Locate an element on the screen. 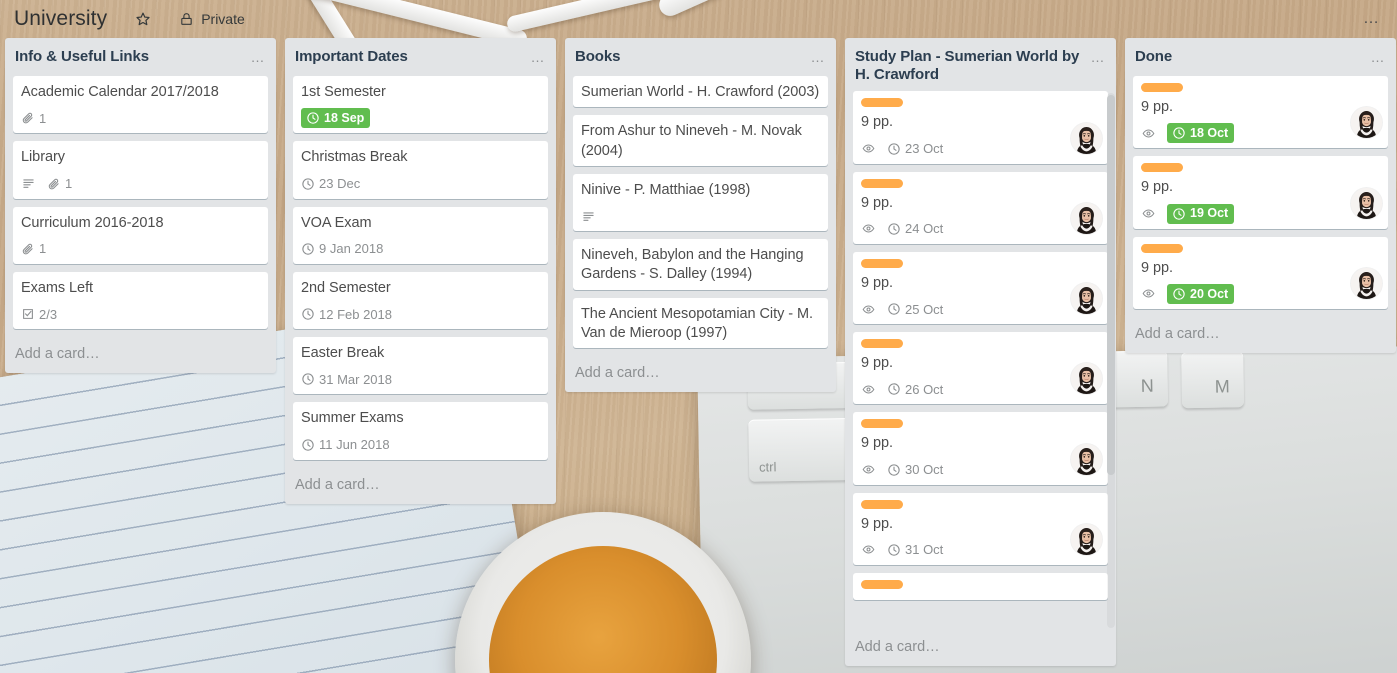  card: Exams Left 2/3 is located at coordinates (140, 300).